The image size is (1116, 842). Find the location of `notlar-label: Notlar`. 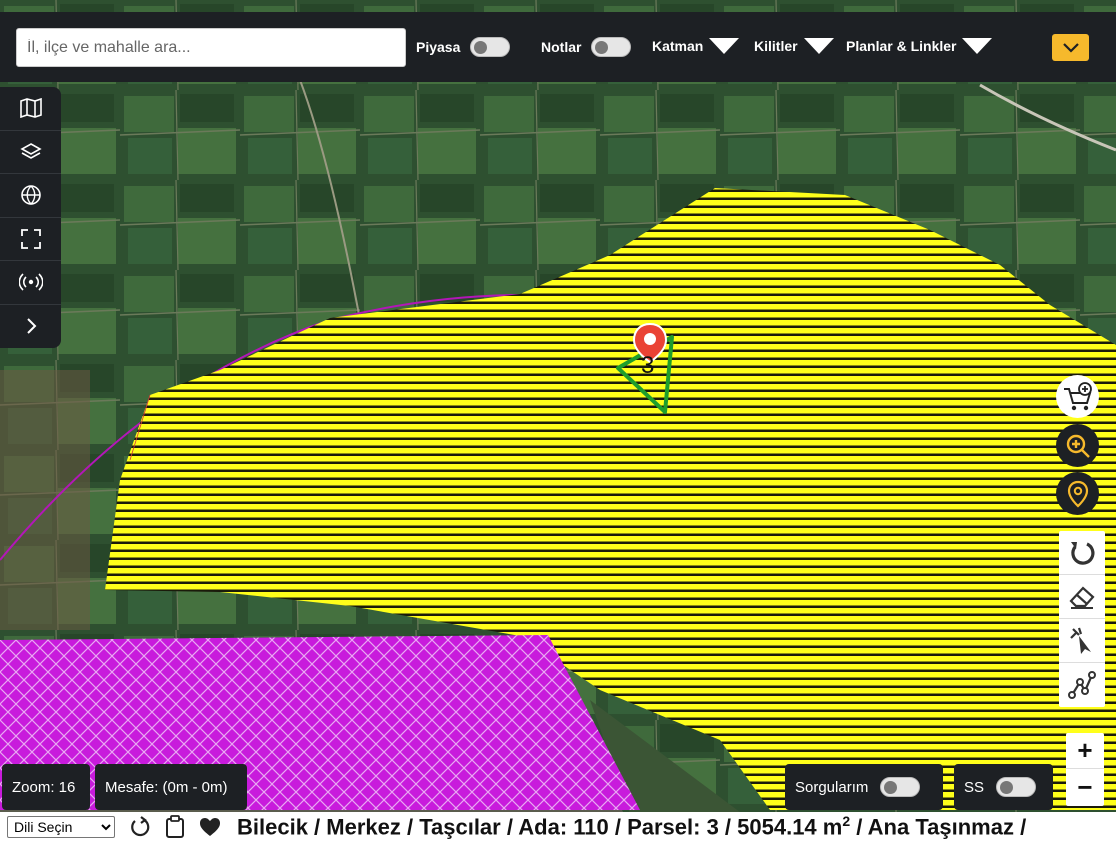

notlar-label: Notlar is located at coordinates (561, 47).